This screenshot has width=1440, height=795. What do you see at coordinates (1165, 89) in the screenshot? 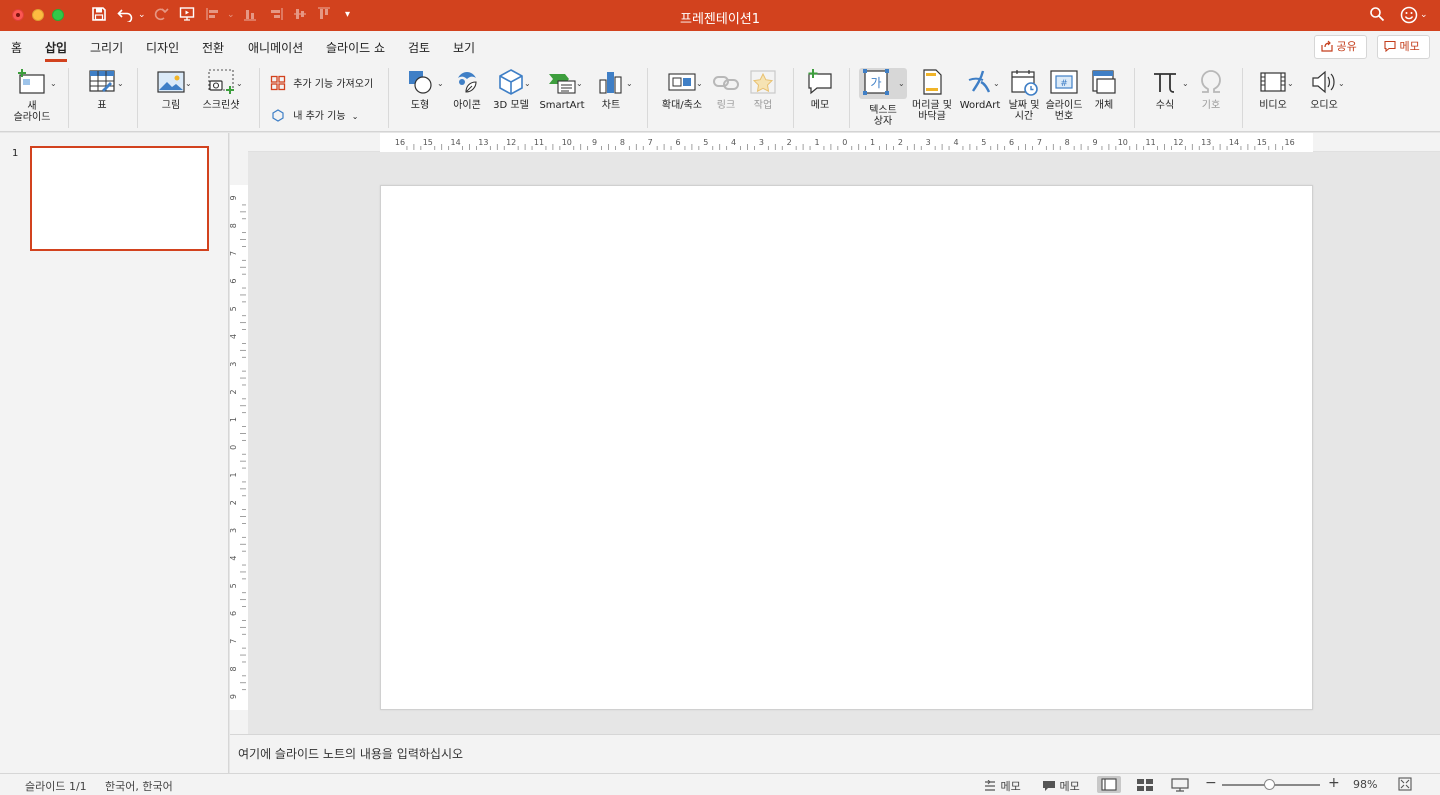
I see `equation-button: 수식` at bounding box center [1165, 89].